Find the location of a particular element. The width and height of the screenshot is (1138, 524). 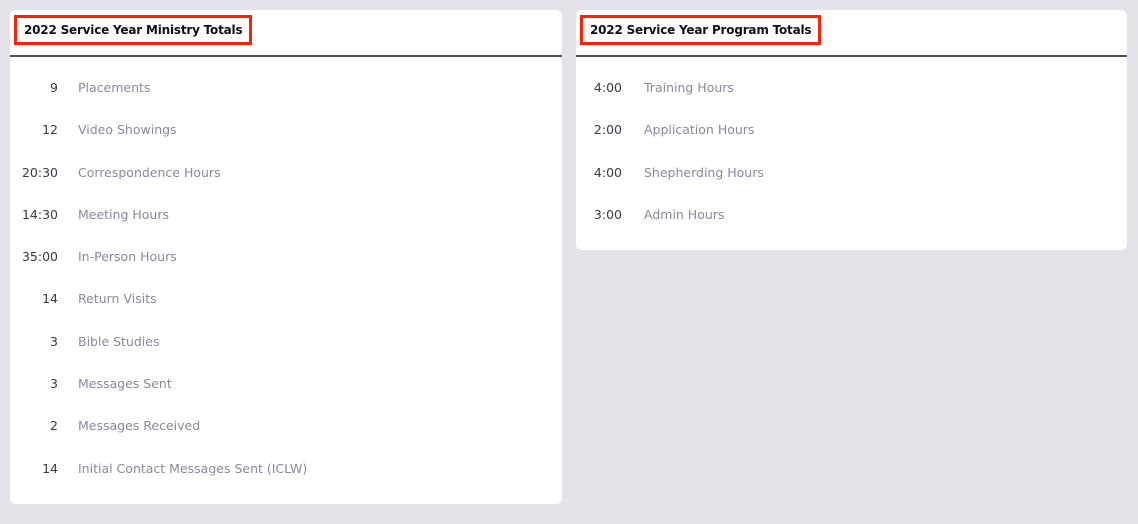

ministry-row-label: Placements is located at coordinates (114, 87).